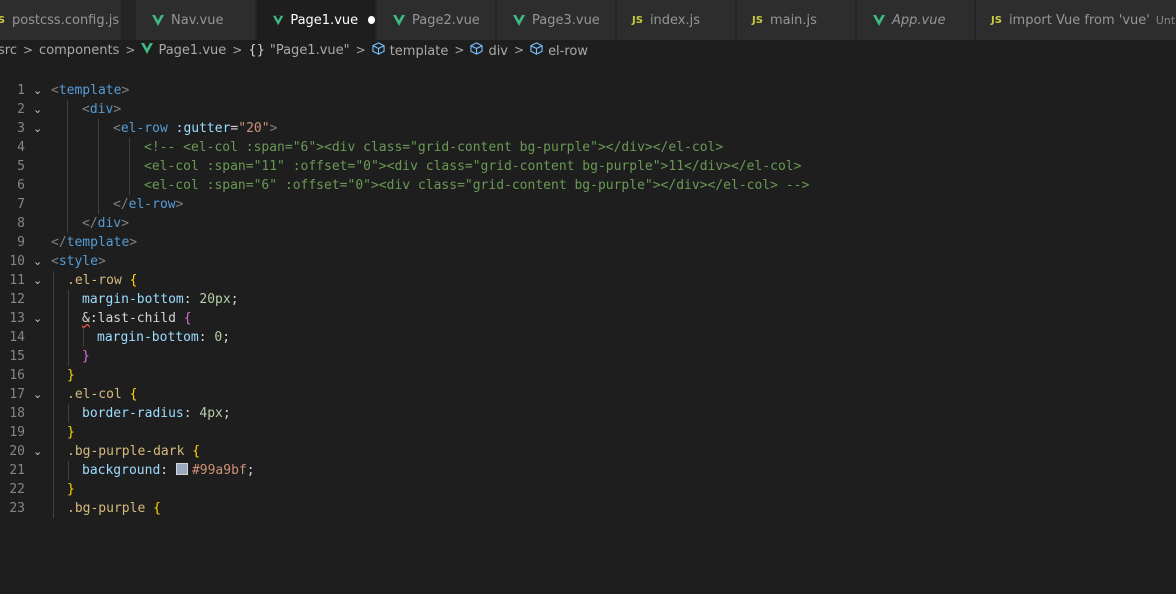 This screenshot has width=1176, height=594. What do you see at coordinates (133, 451) in the screenshot?
I see `code-text: .bg-purple-dark {` at bounding box center [133, 451].